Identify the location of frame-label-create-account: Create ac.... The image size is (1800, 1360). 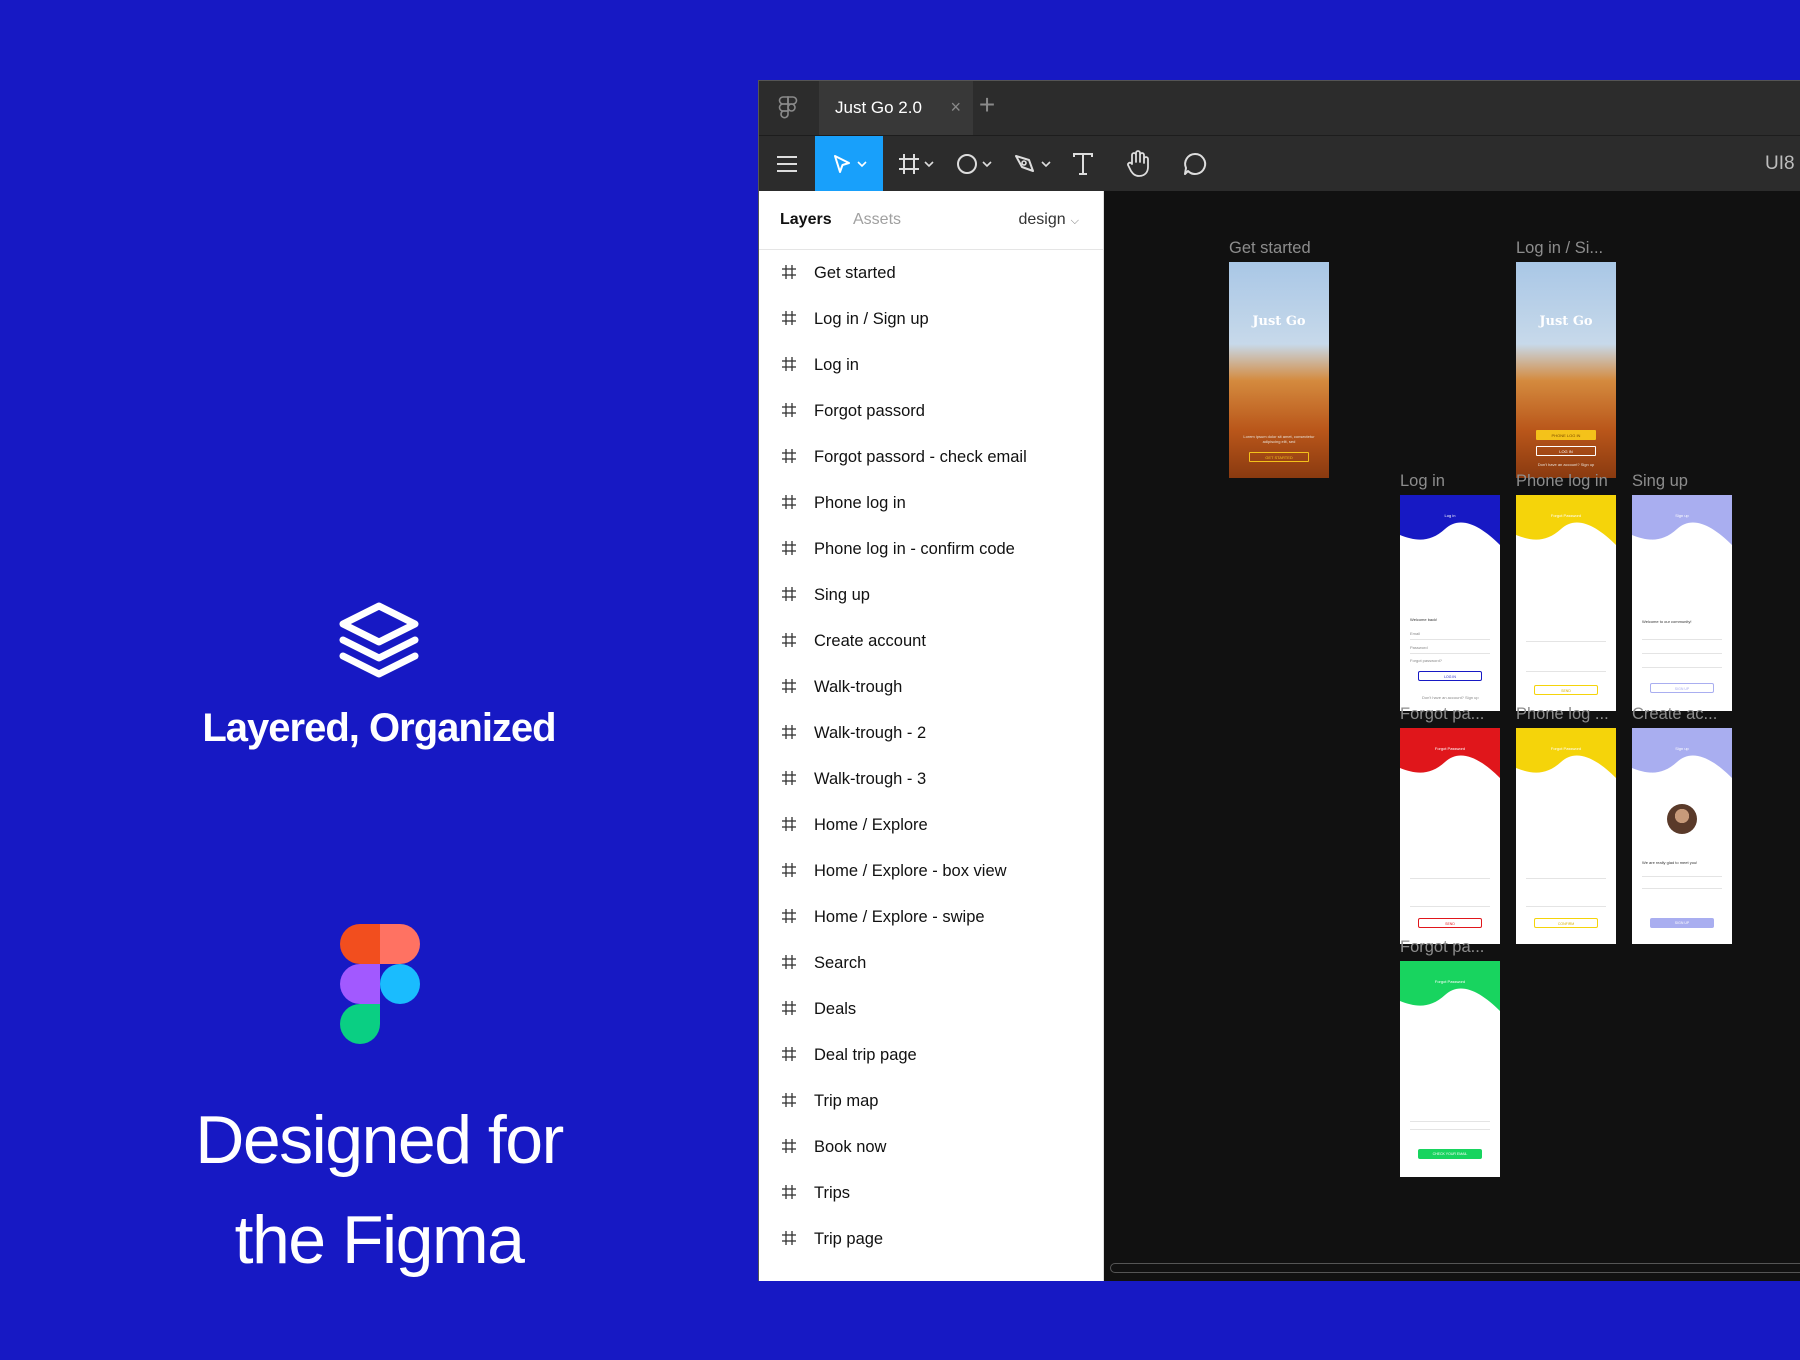
(1682, 714).